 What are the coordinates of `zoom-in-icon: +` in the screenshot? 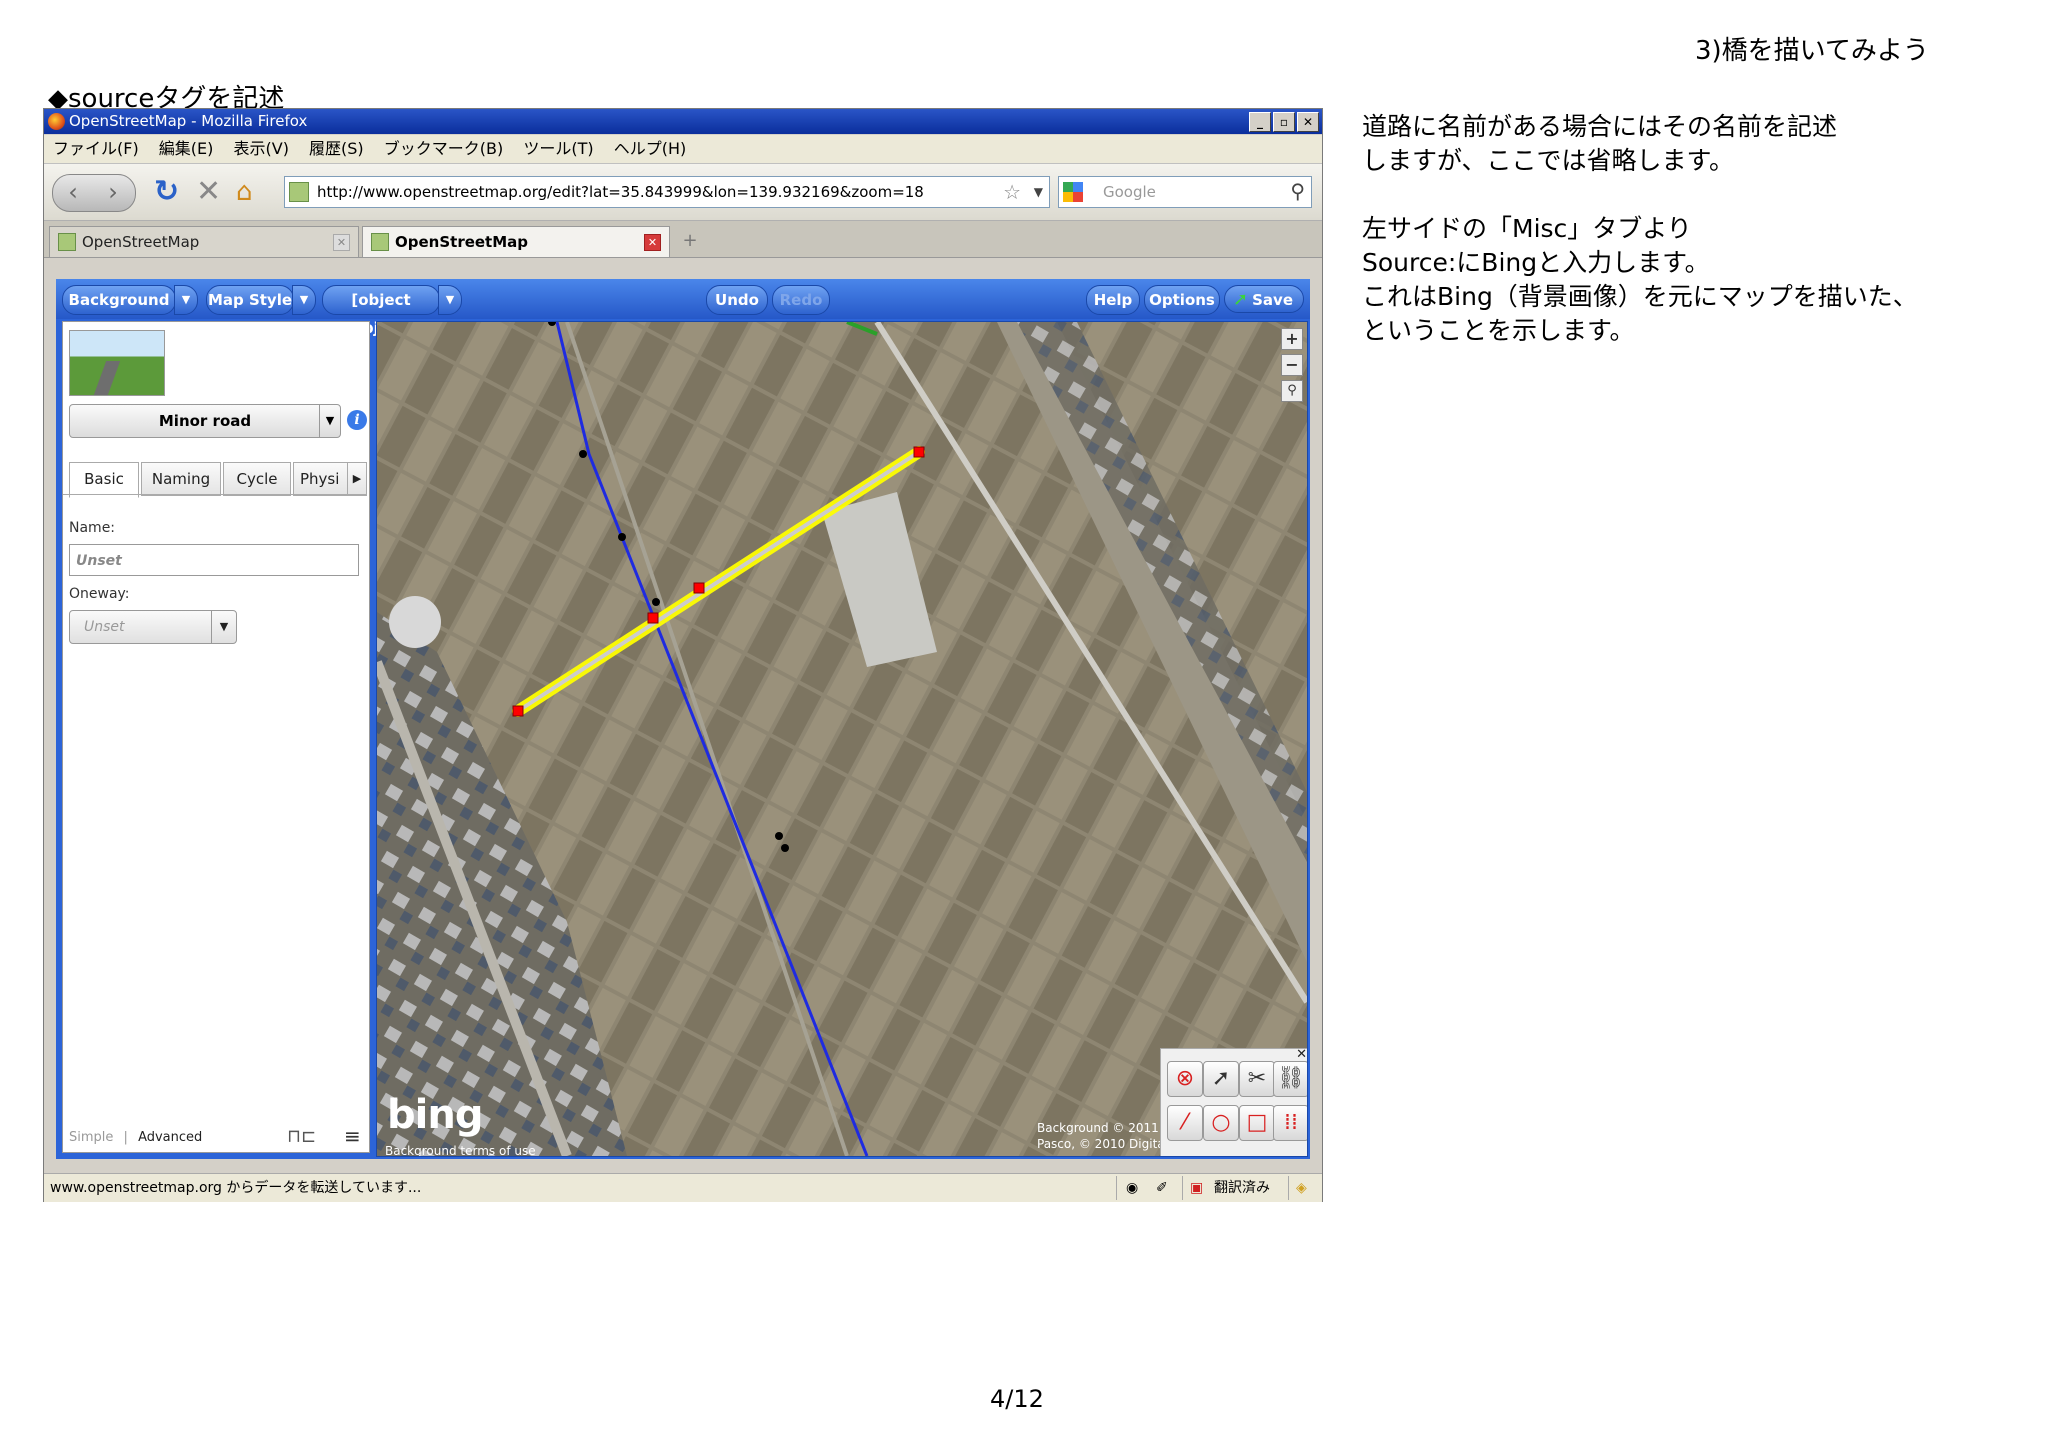 It's located at (1292, 339).